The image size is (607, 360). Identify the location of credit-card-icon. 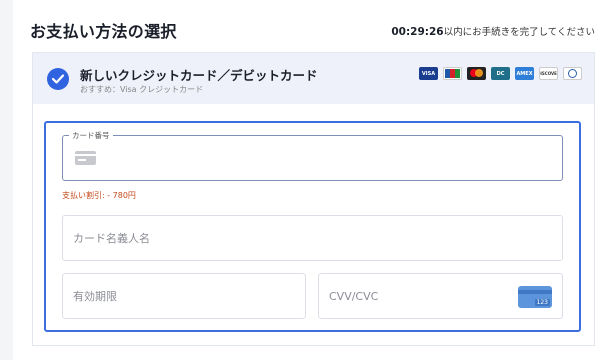
(85, 158).